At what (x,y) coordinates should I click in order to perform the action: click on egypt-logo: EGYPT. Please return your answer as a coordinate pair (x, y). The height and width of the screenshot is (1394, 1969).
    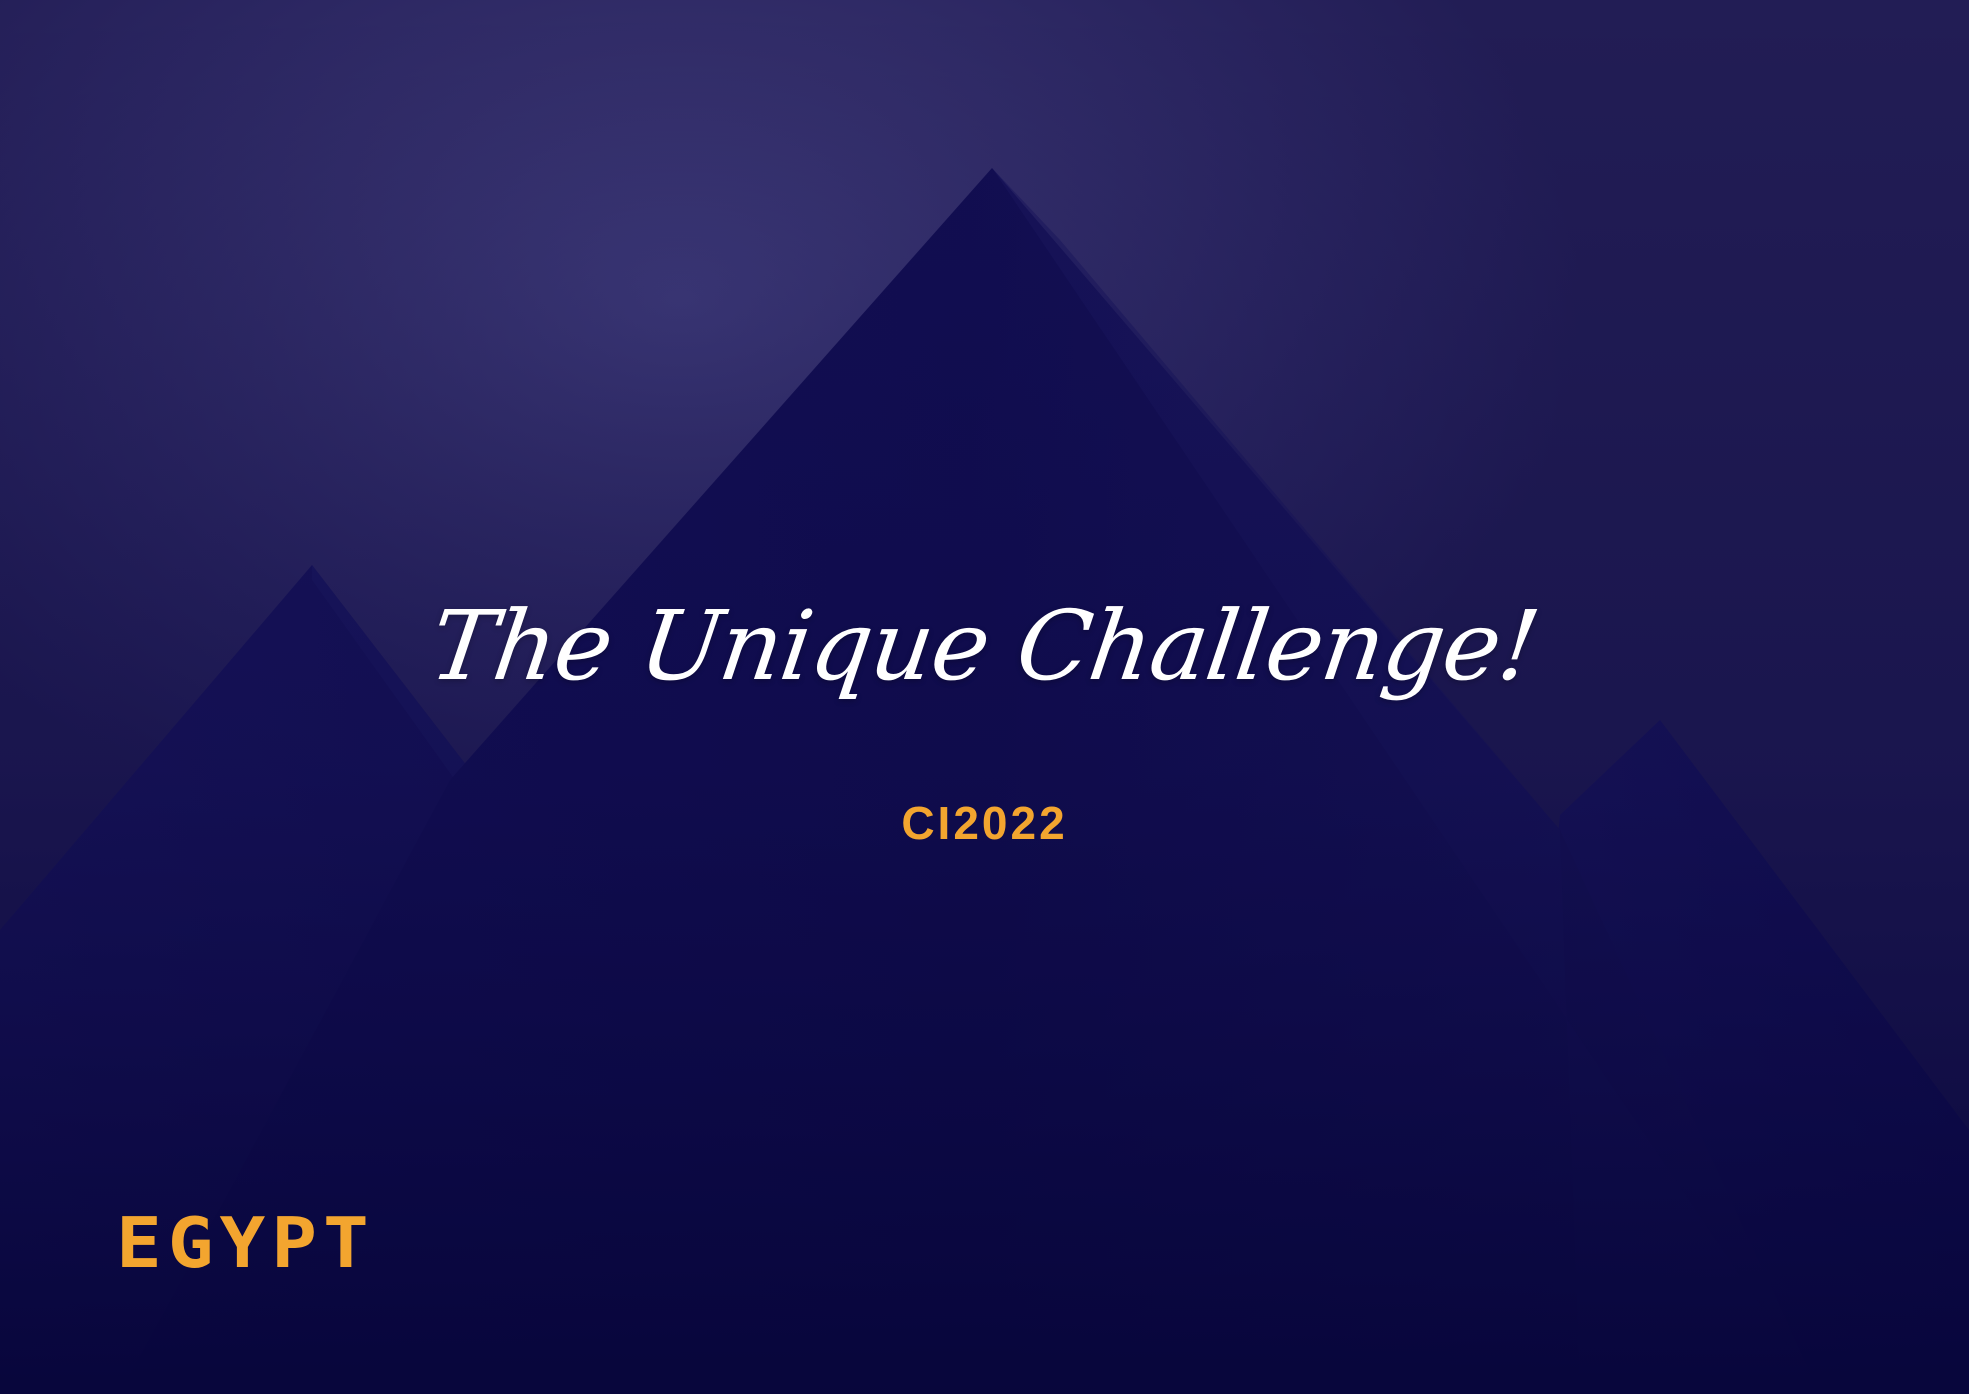
    Looking at the image, I should click on (245, 1242).